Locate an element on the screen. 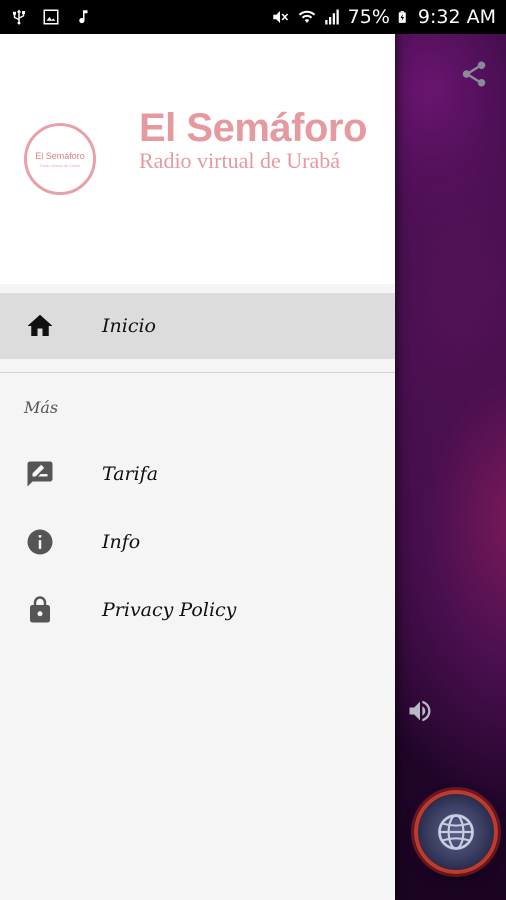  mute-icon is located at coordinates (280, 17).